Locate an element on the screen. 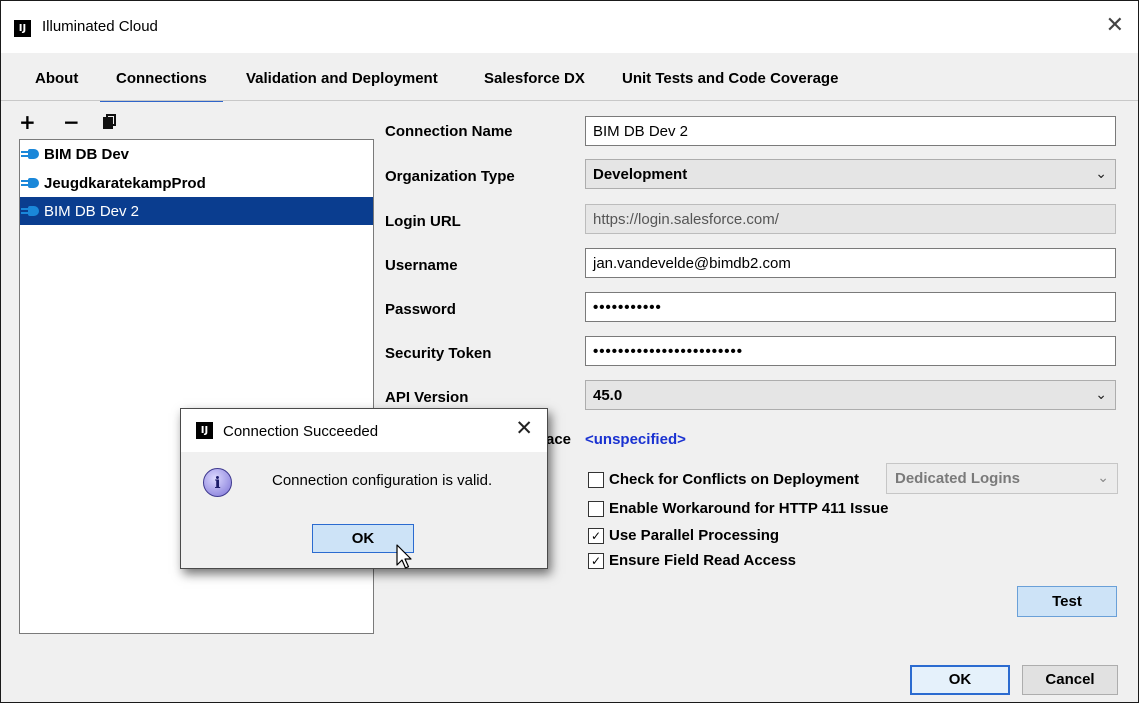 The image size is (1139, 703). connection-name-field: BIM DB Dev 2 is located at coordinates (850, 131).